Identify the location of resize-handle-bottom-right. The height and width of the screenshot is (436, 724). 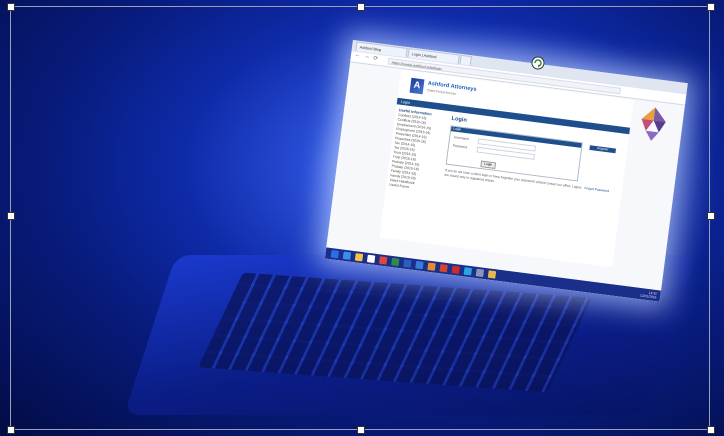
(711, 430).